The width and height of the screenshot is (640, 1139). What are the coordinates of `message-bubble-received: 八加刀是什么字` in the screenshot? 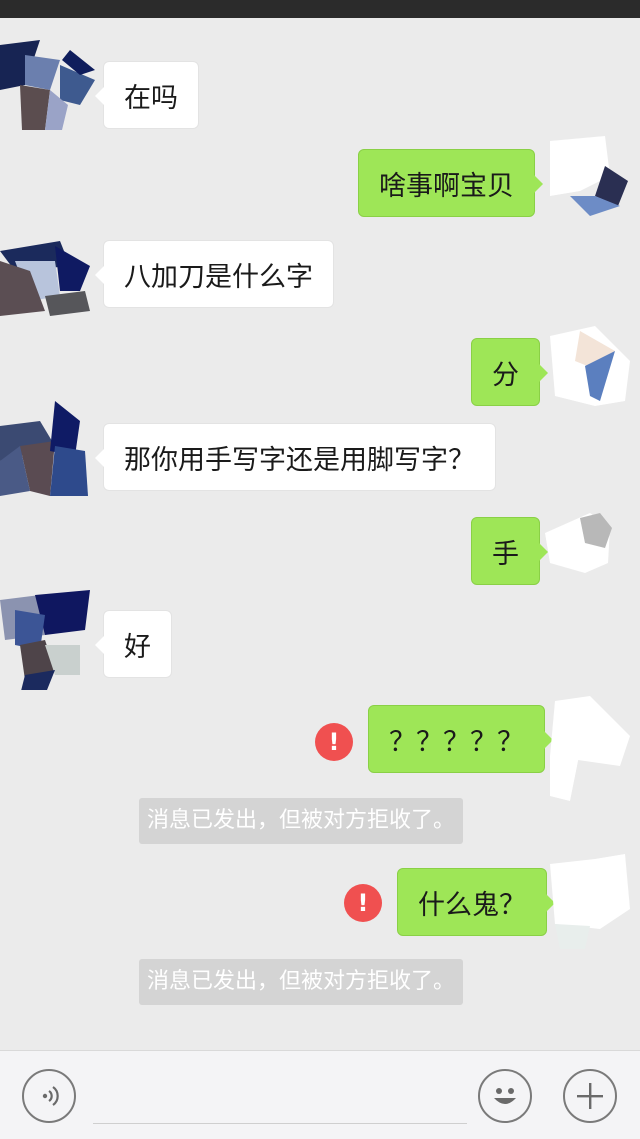 It's located at (214, 274).